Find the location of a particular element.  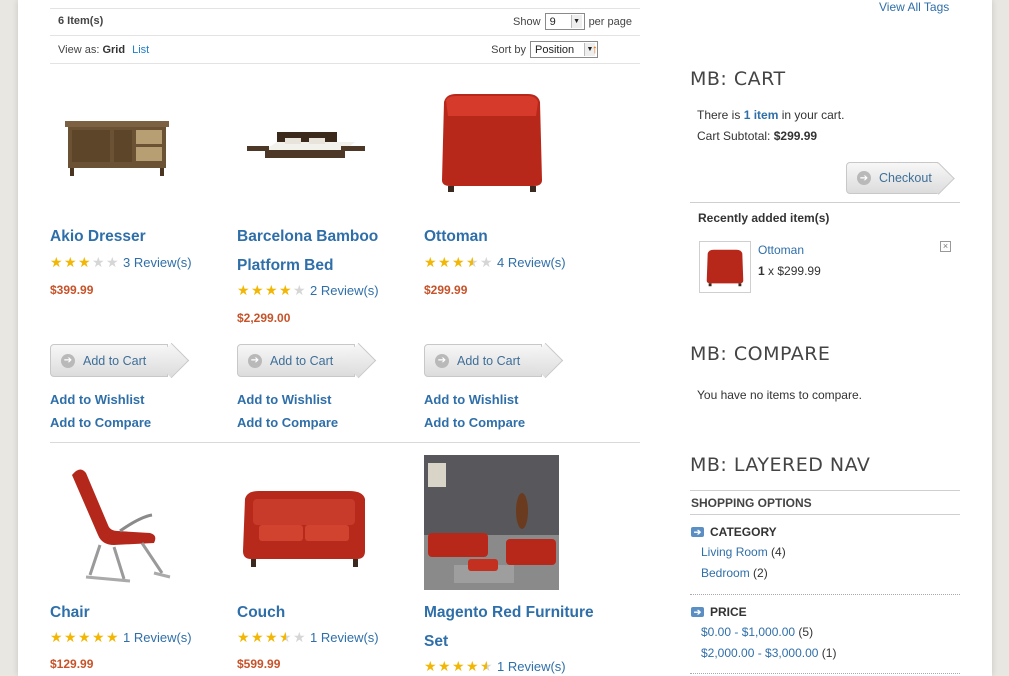

reviews-link: 3 Review(s) is located at coordinates (157, 262).